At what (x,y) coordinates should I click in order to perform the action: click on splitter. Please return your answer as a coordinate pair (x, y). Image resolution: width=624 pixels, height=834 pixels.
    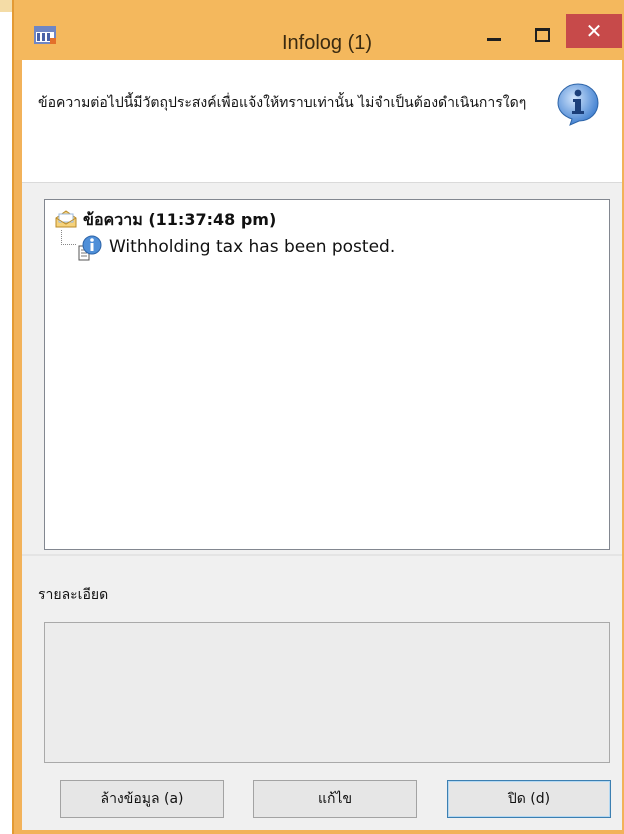
    Looking at the image, I should click on (322, 555).